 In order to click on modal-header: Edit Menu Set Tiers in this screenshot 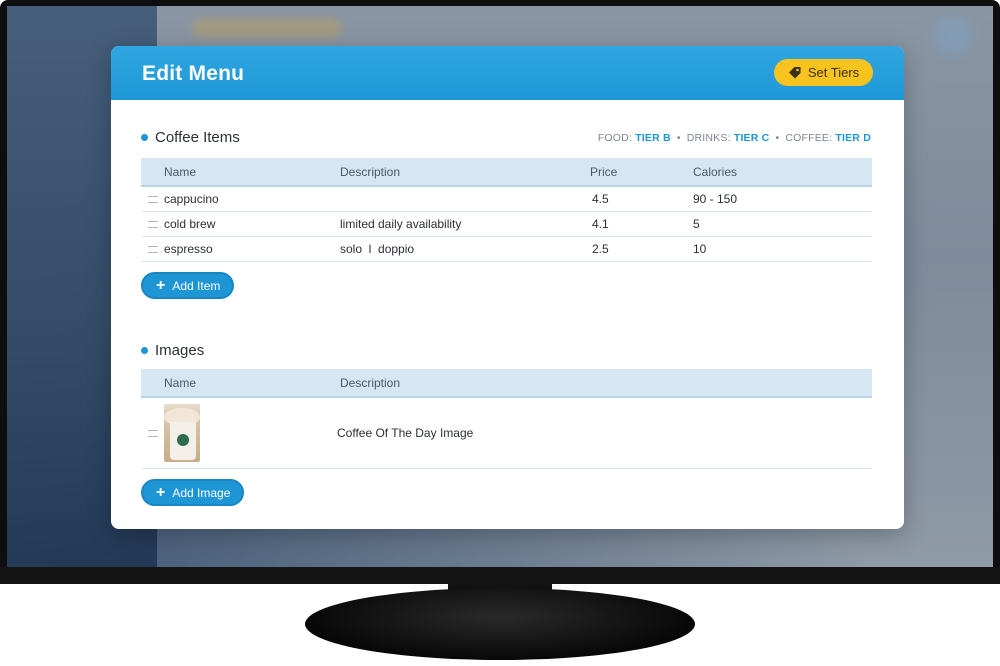, I will do `click(507, 73)`.